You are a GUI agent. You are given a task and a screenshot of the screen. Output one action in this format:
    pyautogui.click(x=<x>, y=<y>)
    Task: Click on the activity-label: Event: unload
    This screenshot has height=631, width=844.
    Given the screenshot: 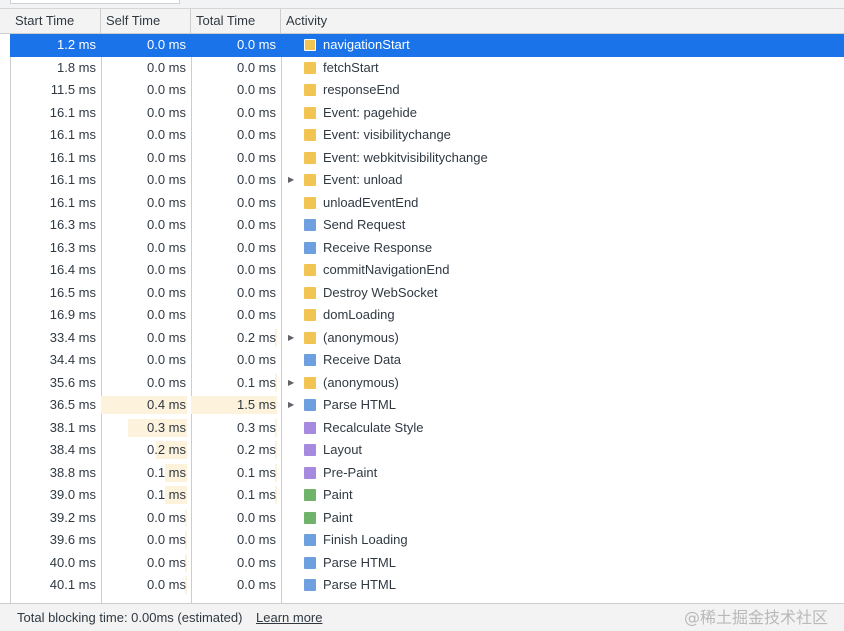 What is the action you would take?
    pyautogui.click(x=363, y=179)
    